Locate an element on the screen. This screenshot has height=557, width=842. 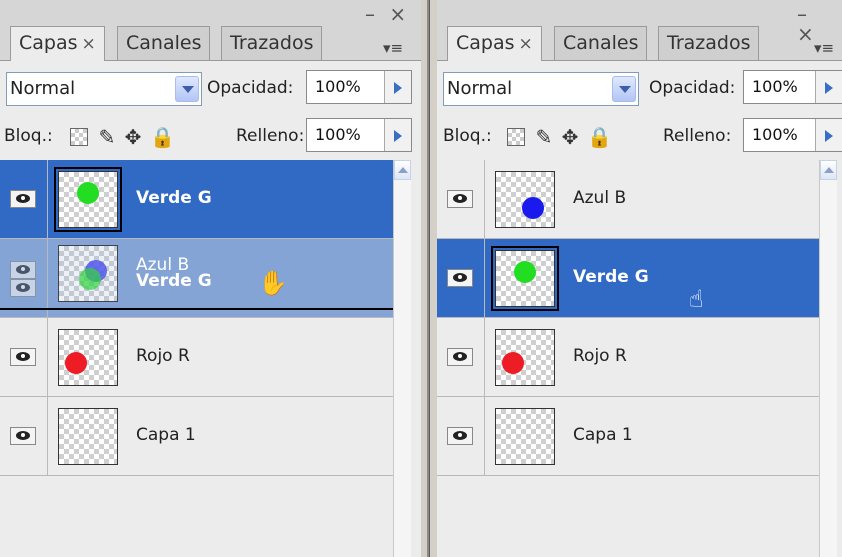
tab-canales-label: Canales is located at coordinates (164, 43).